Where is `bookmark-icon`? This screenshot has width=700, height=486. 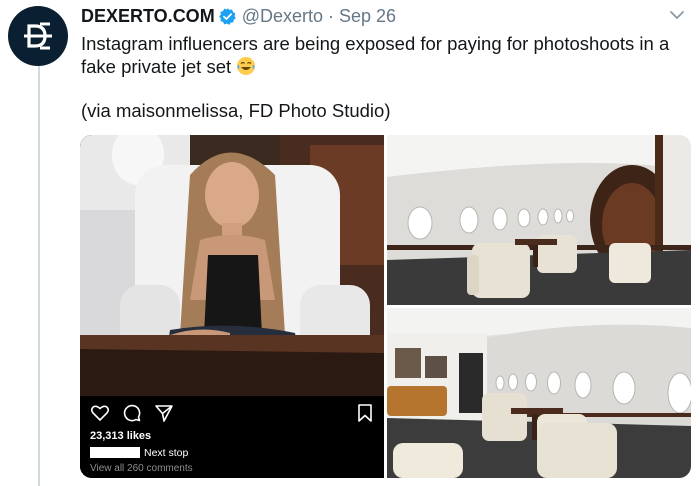
bookmark-icon is located at coordinates (365, 413).